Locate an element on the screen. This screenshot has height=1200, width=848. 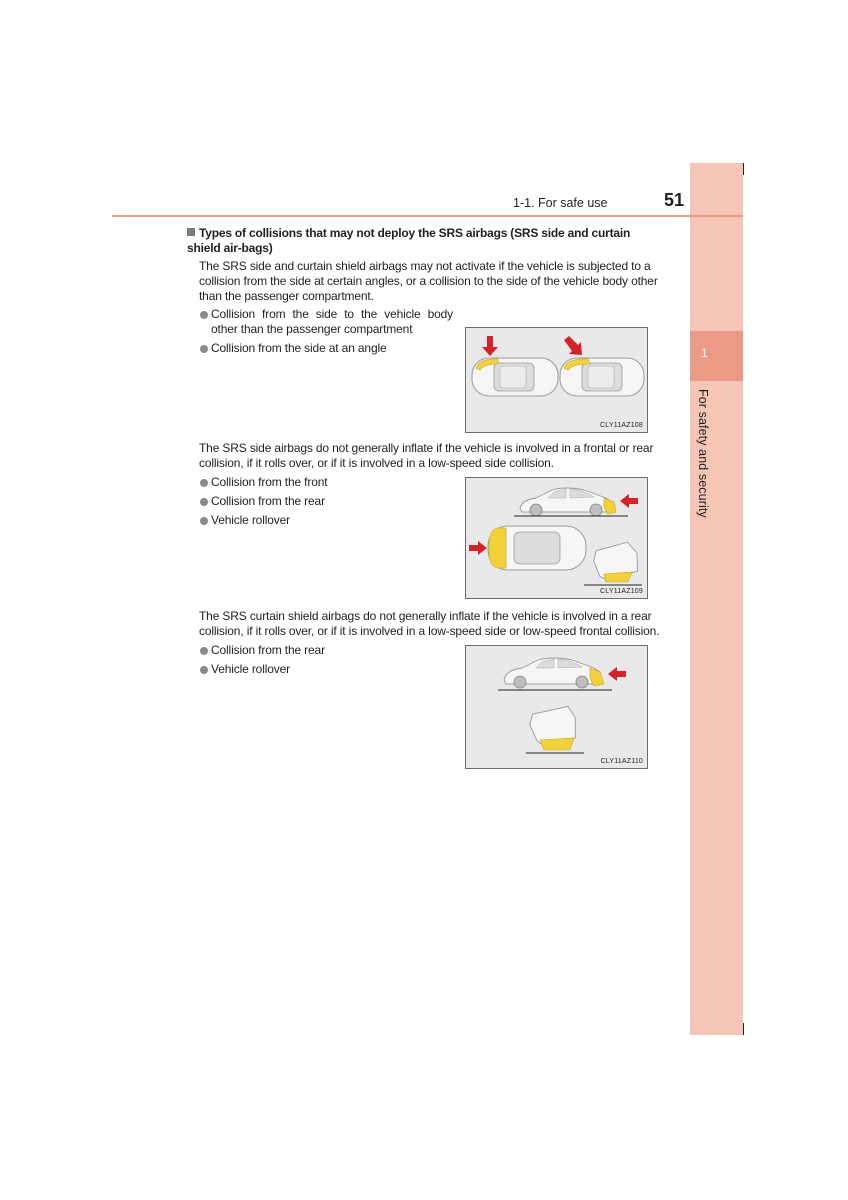
list-item: Collision from the front is located at coordinates (263, 482).